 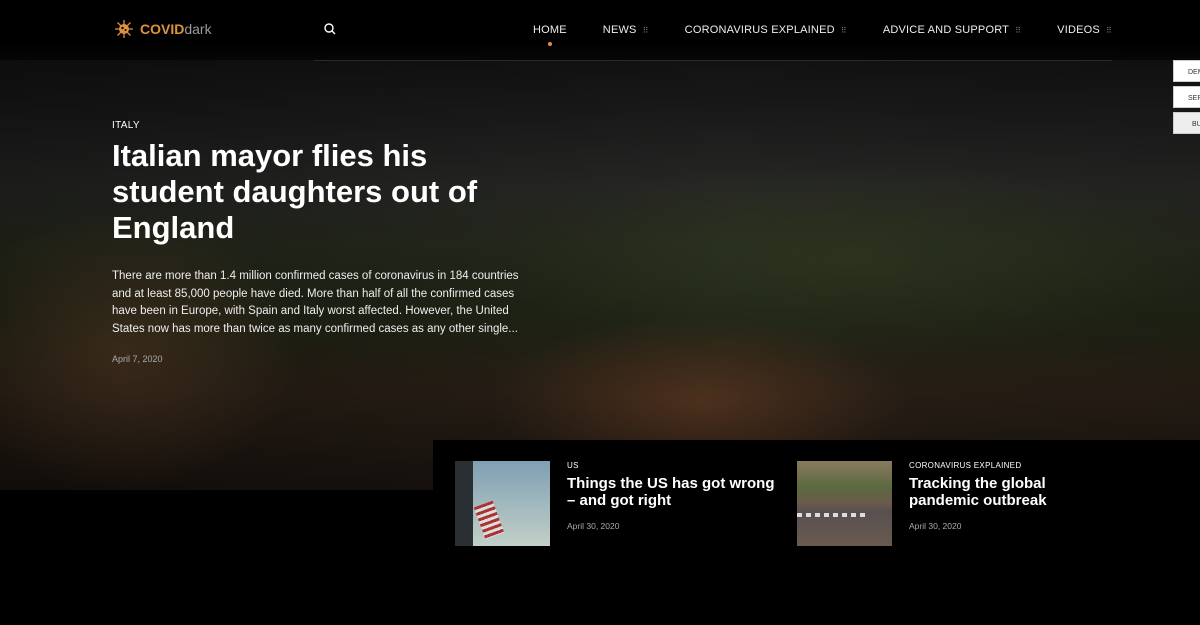 What do you see at coordinates (619, 30) in the screenshot?
I see `nav-label: NEWS` at bounding box center [619, 30].